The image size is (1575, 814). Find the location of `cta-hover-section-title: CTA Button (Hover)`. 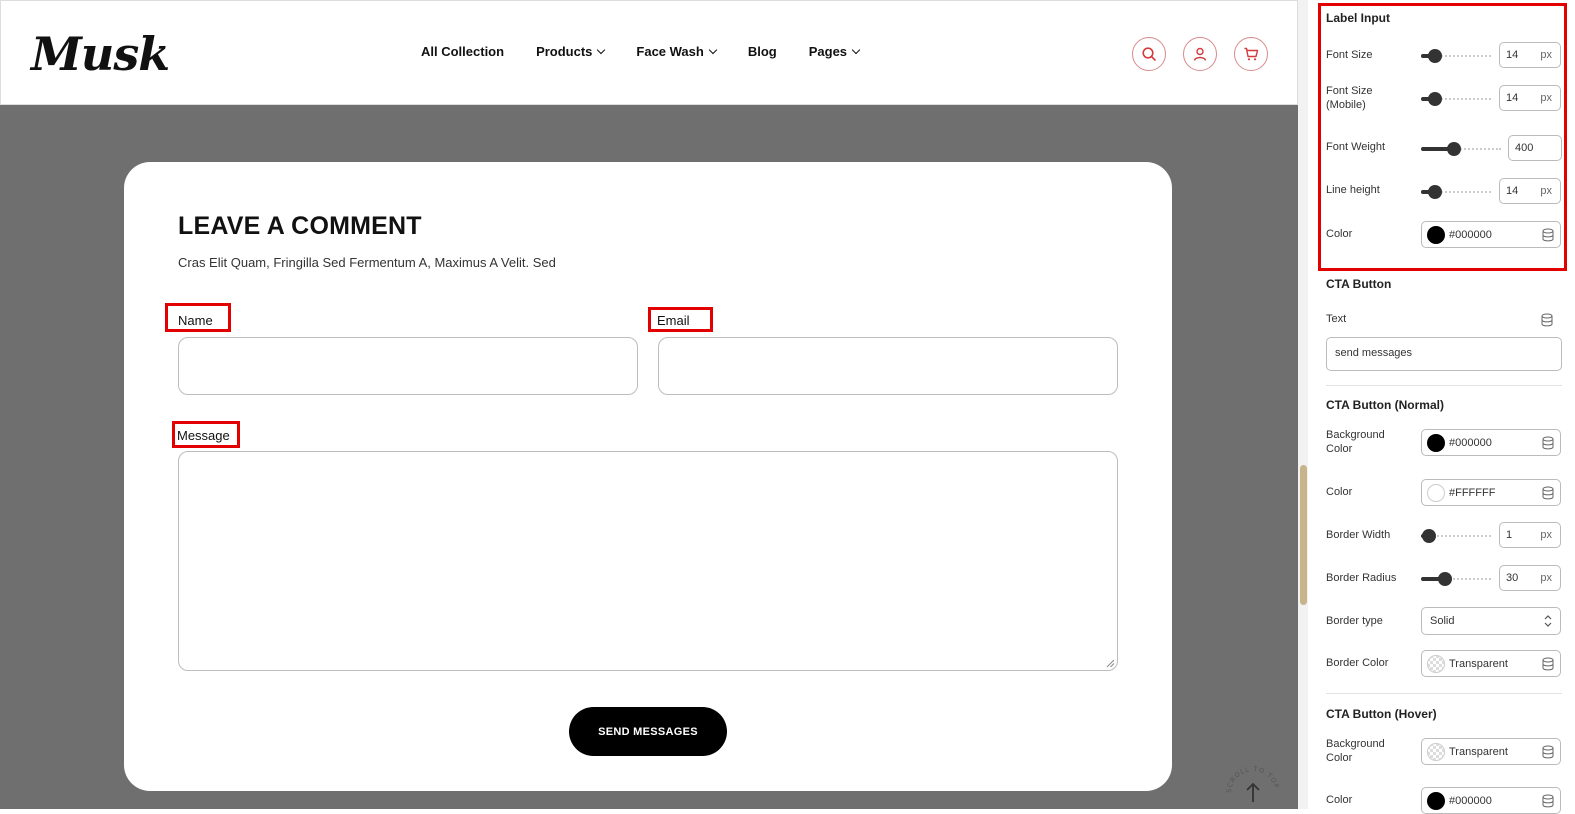

cta-hover-section-title: CTA Button (Hover) is located at coordinates (1381, 714).